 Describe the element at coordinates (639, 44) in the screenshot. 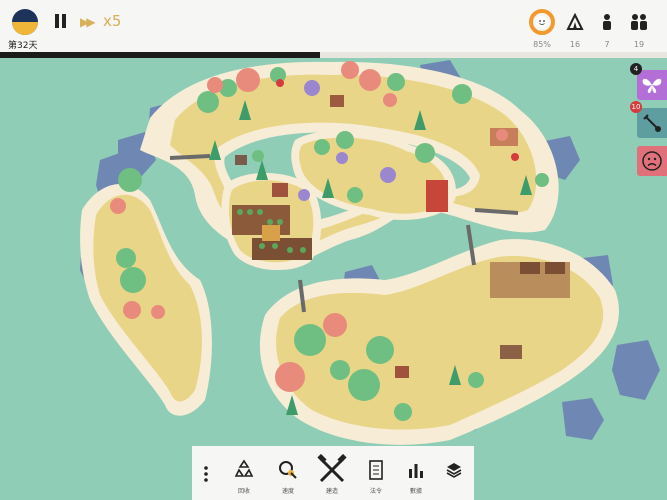

I see `population-value: 19` at that location.